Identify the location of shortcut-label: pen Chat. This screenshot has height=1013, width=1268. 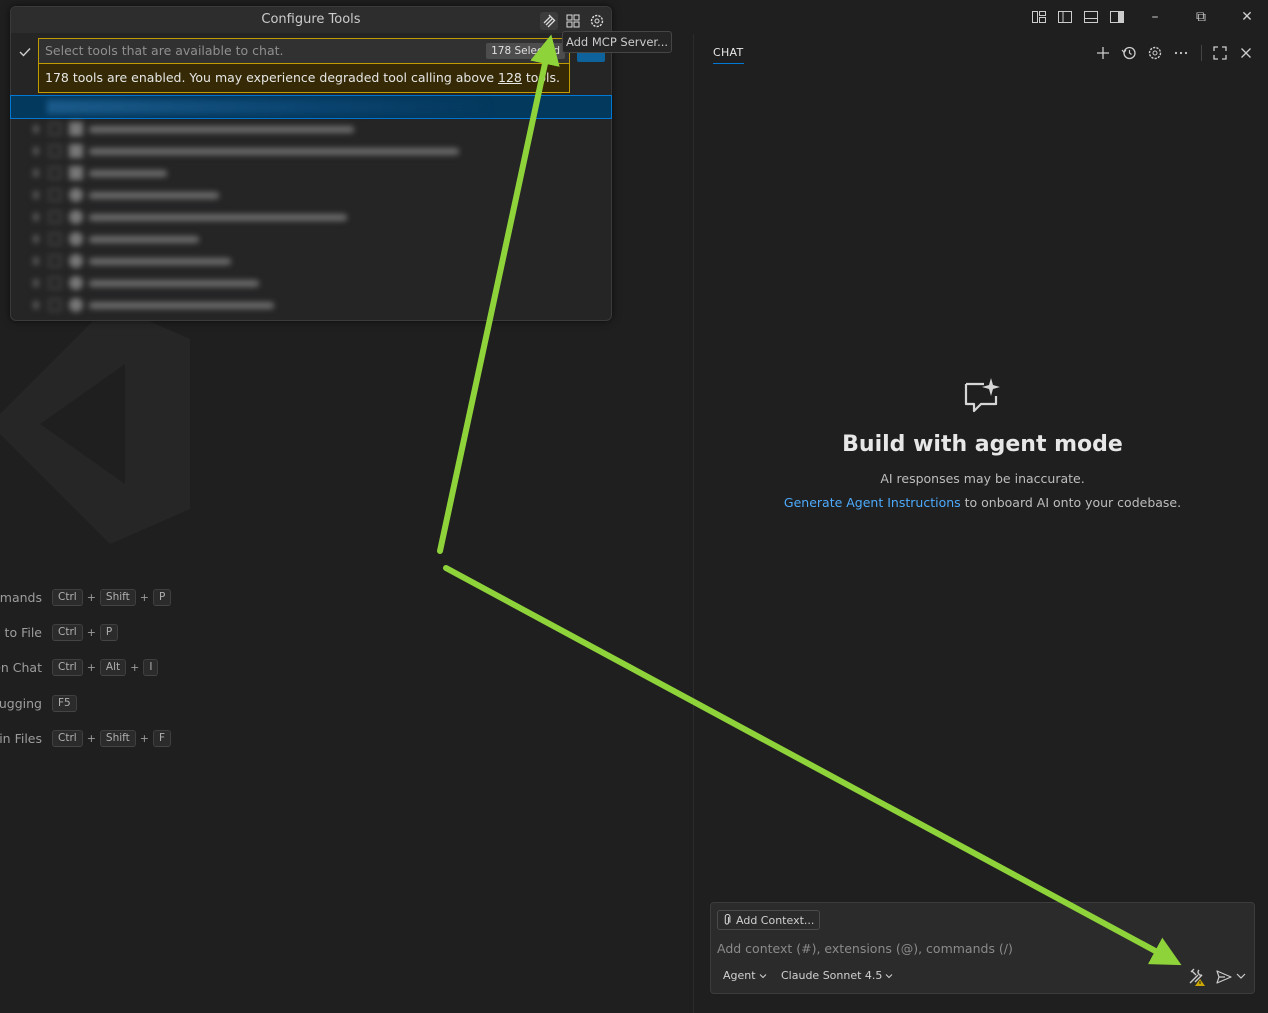
(21, 667).